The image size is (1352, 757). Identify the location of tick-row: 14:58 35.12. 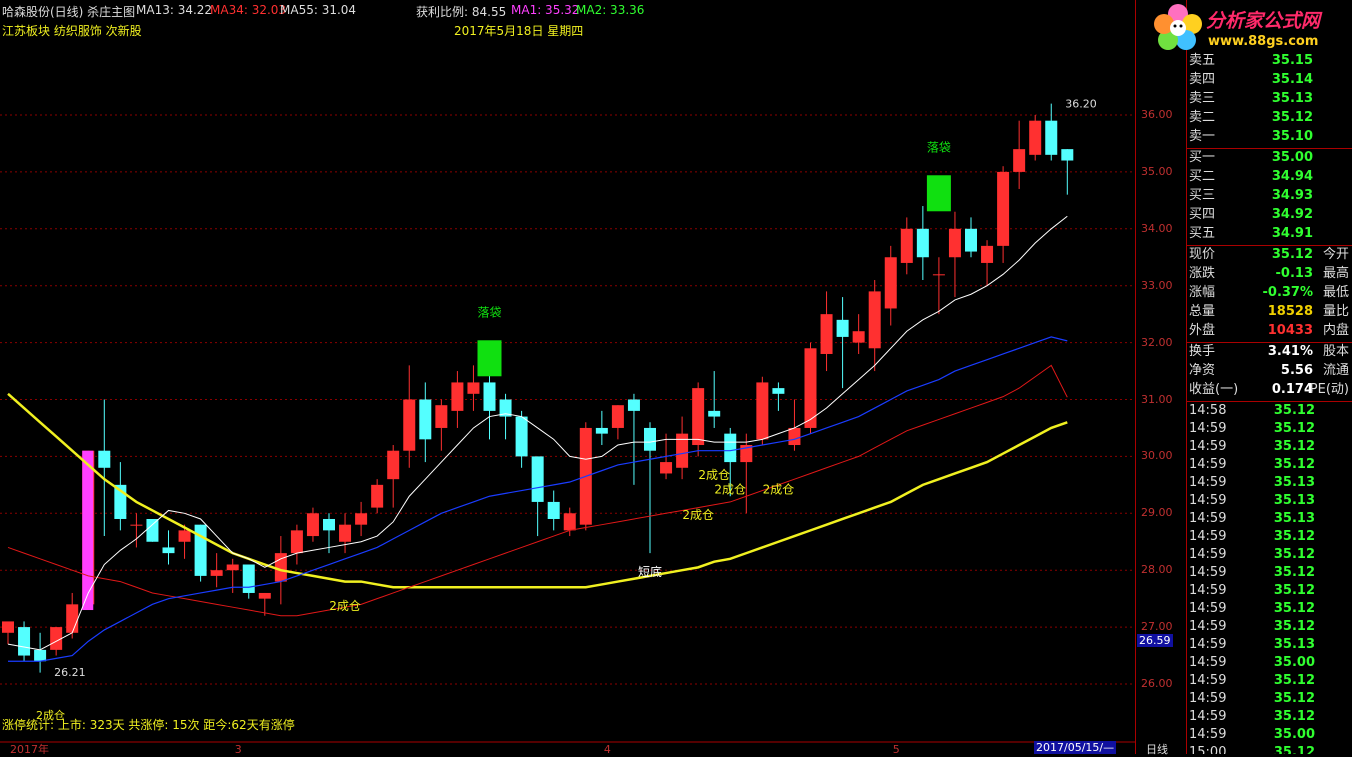
(1270, 411).